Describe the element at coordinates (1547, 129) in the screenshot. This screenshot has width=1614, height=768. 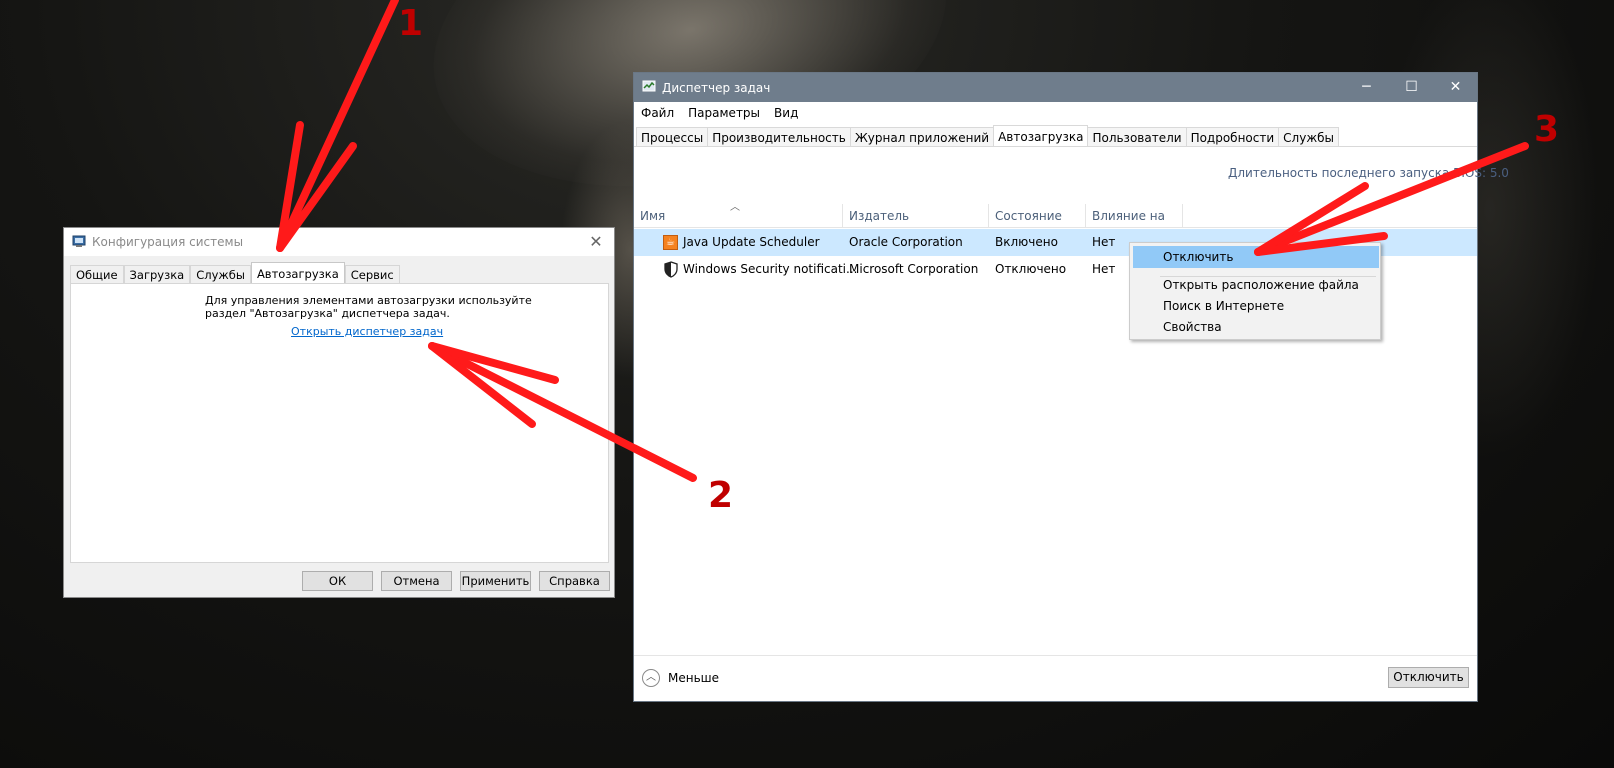
I see `annotation-number-3: 3` at that location.